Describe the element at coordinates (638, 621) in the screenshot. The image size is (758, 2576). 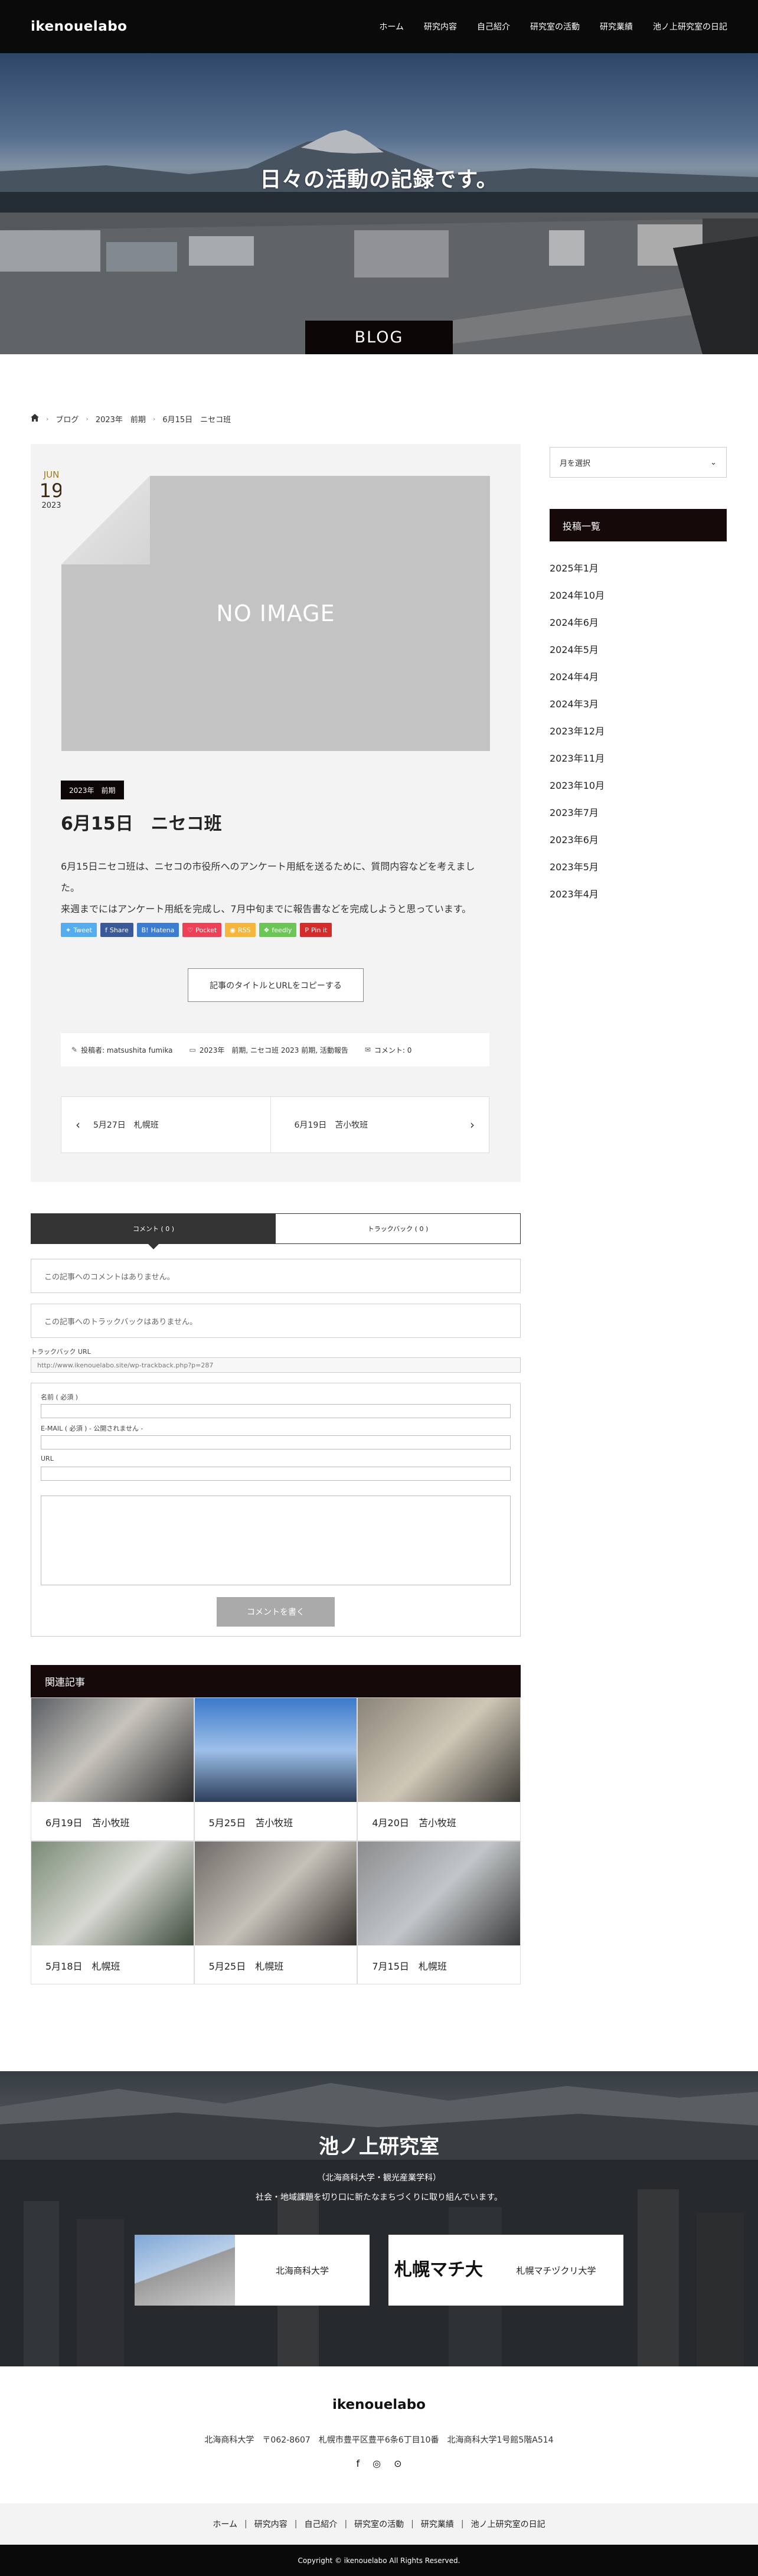
I see `archive-item: 2024年6月` at that location.